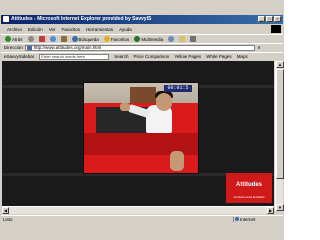 The width and height of the screenshot is (320, 240). I want to click on scroll-right-button: ▶, so click(270, 210).